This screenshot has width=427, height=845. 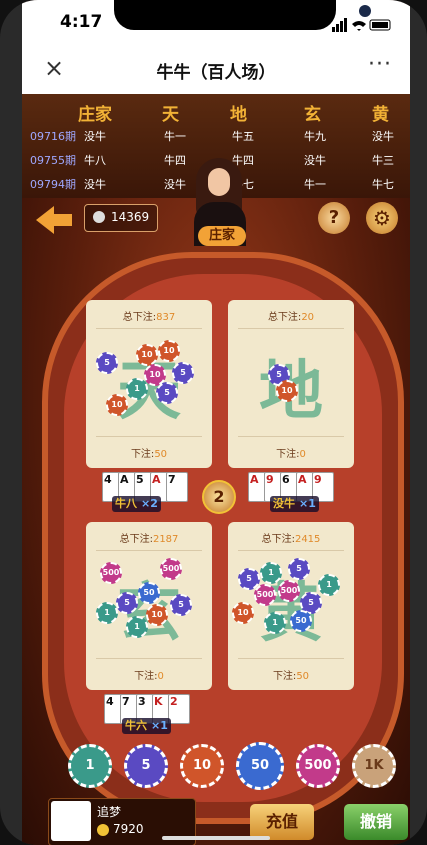 I want to click on online-count-badge: 14369, so click(x=121, y=218).